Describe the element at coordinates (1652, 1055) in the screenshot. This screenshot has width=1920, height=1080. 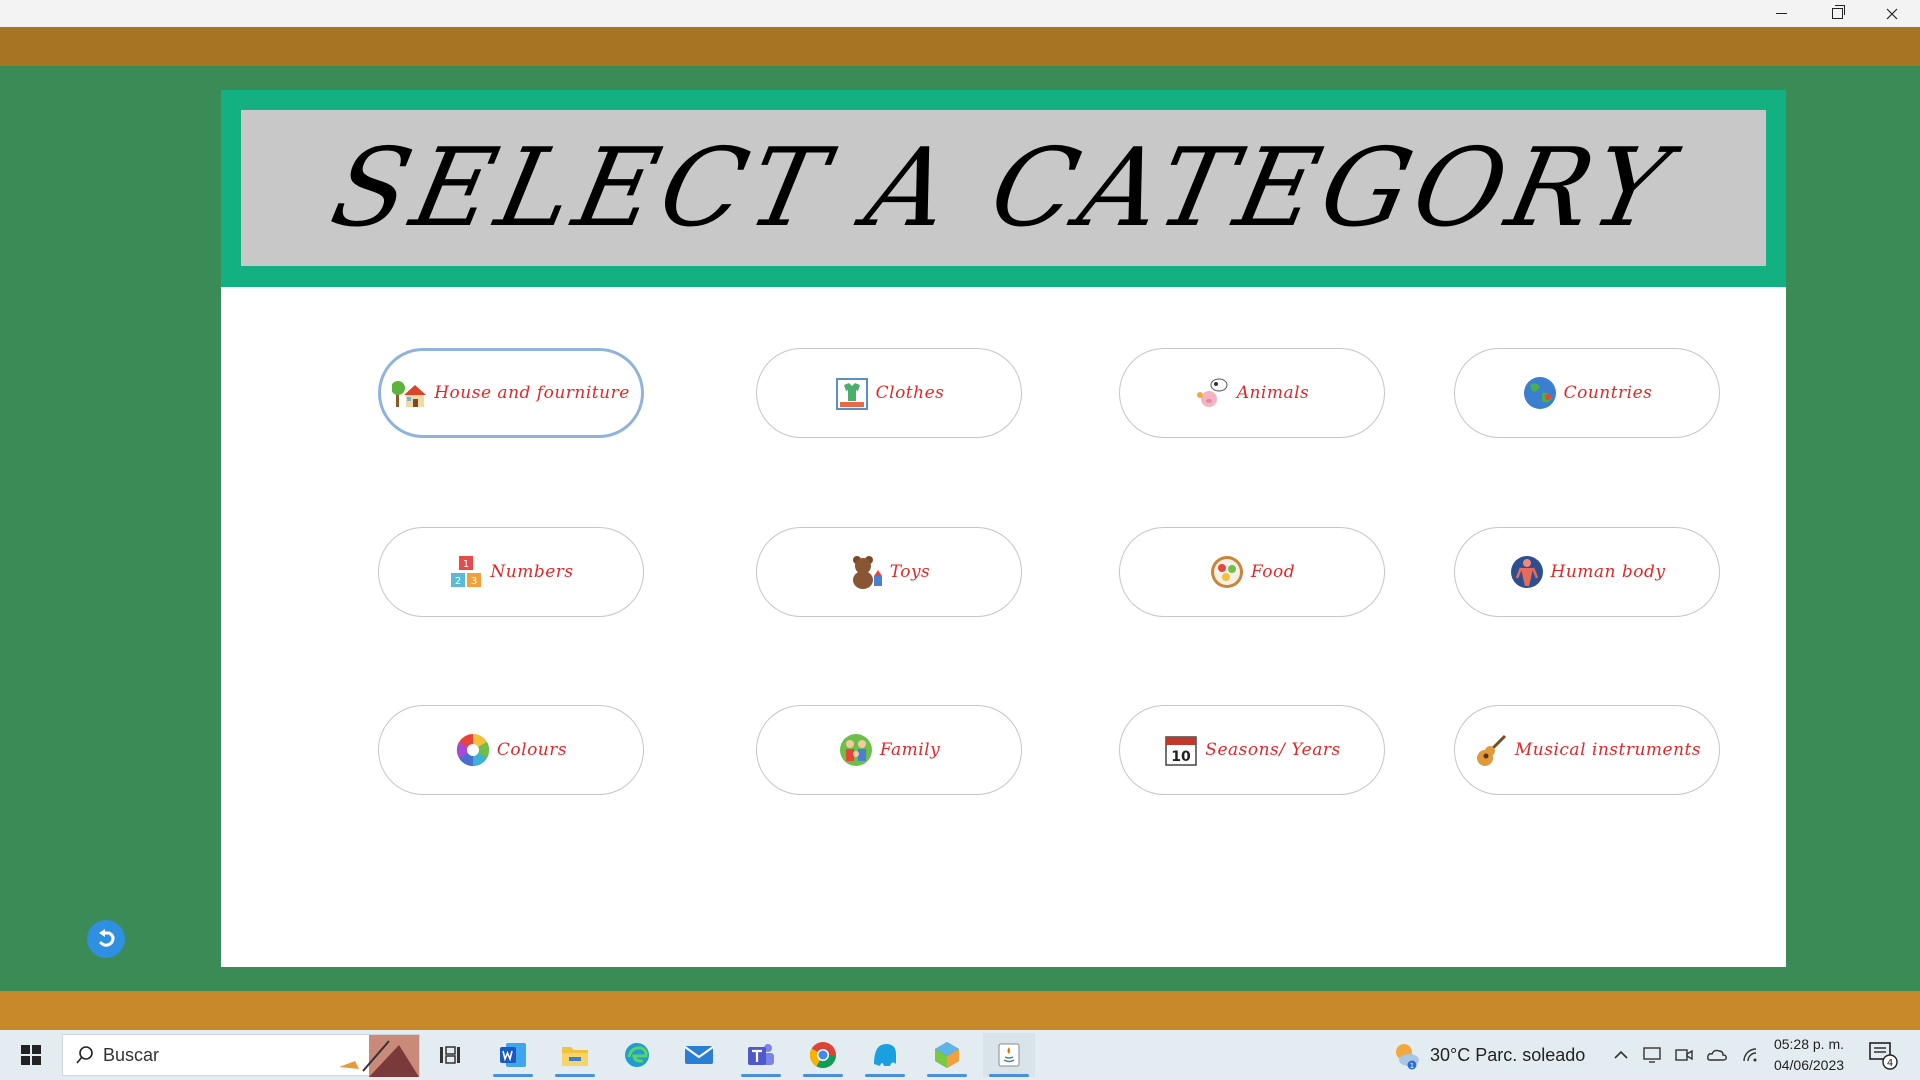
I see `display-icon` at that location.